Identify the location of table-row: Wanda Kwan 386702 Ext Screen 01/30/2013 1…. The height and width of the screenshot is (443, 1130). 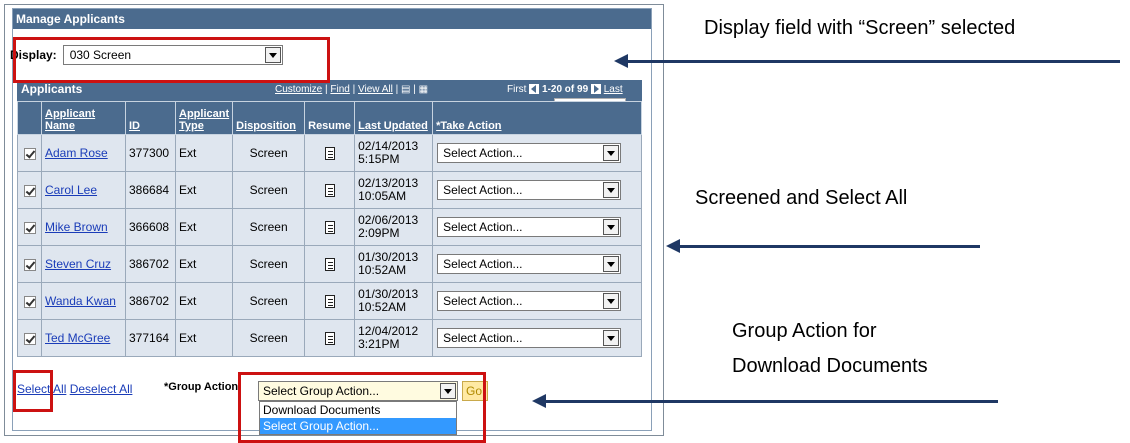
(329, 301).